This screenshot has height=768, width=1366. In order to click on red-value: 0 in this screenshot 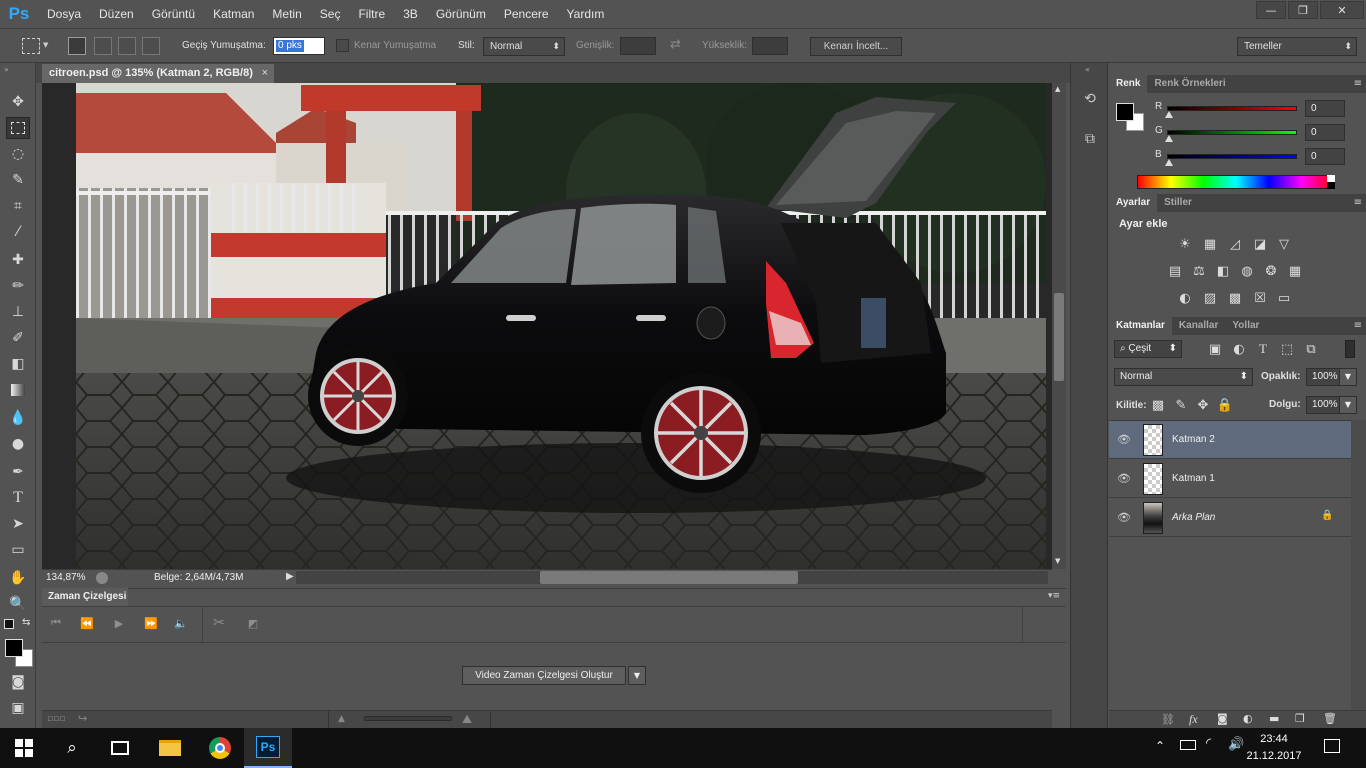, I will do `click(1325, 108)`.